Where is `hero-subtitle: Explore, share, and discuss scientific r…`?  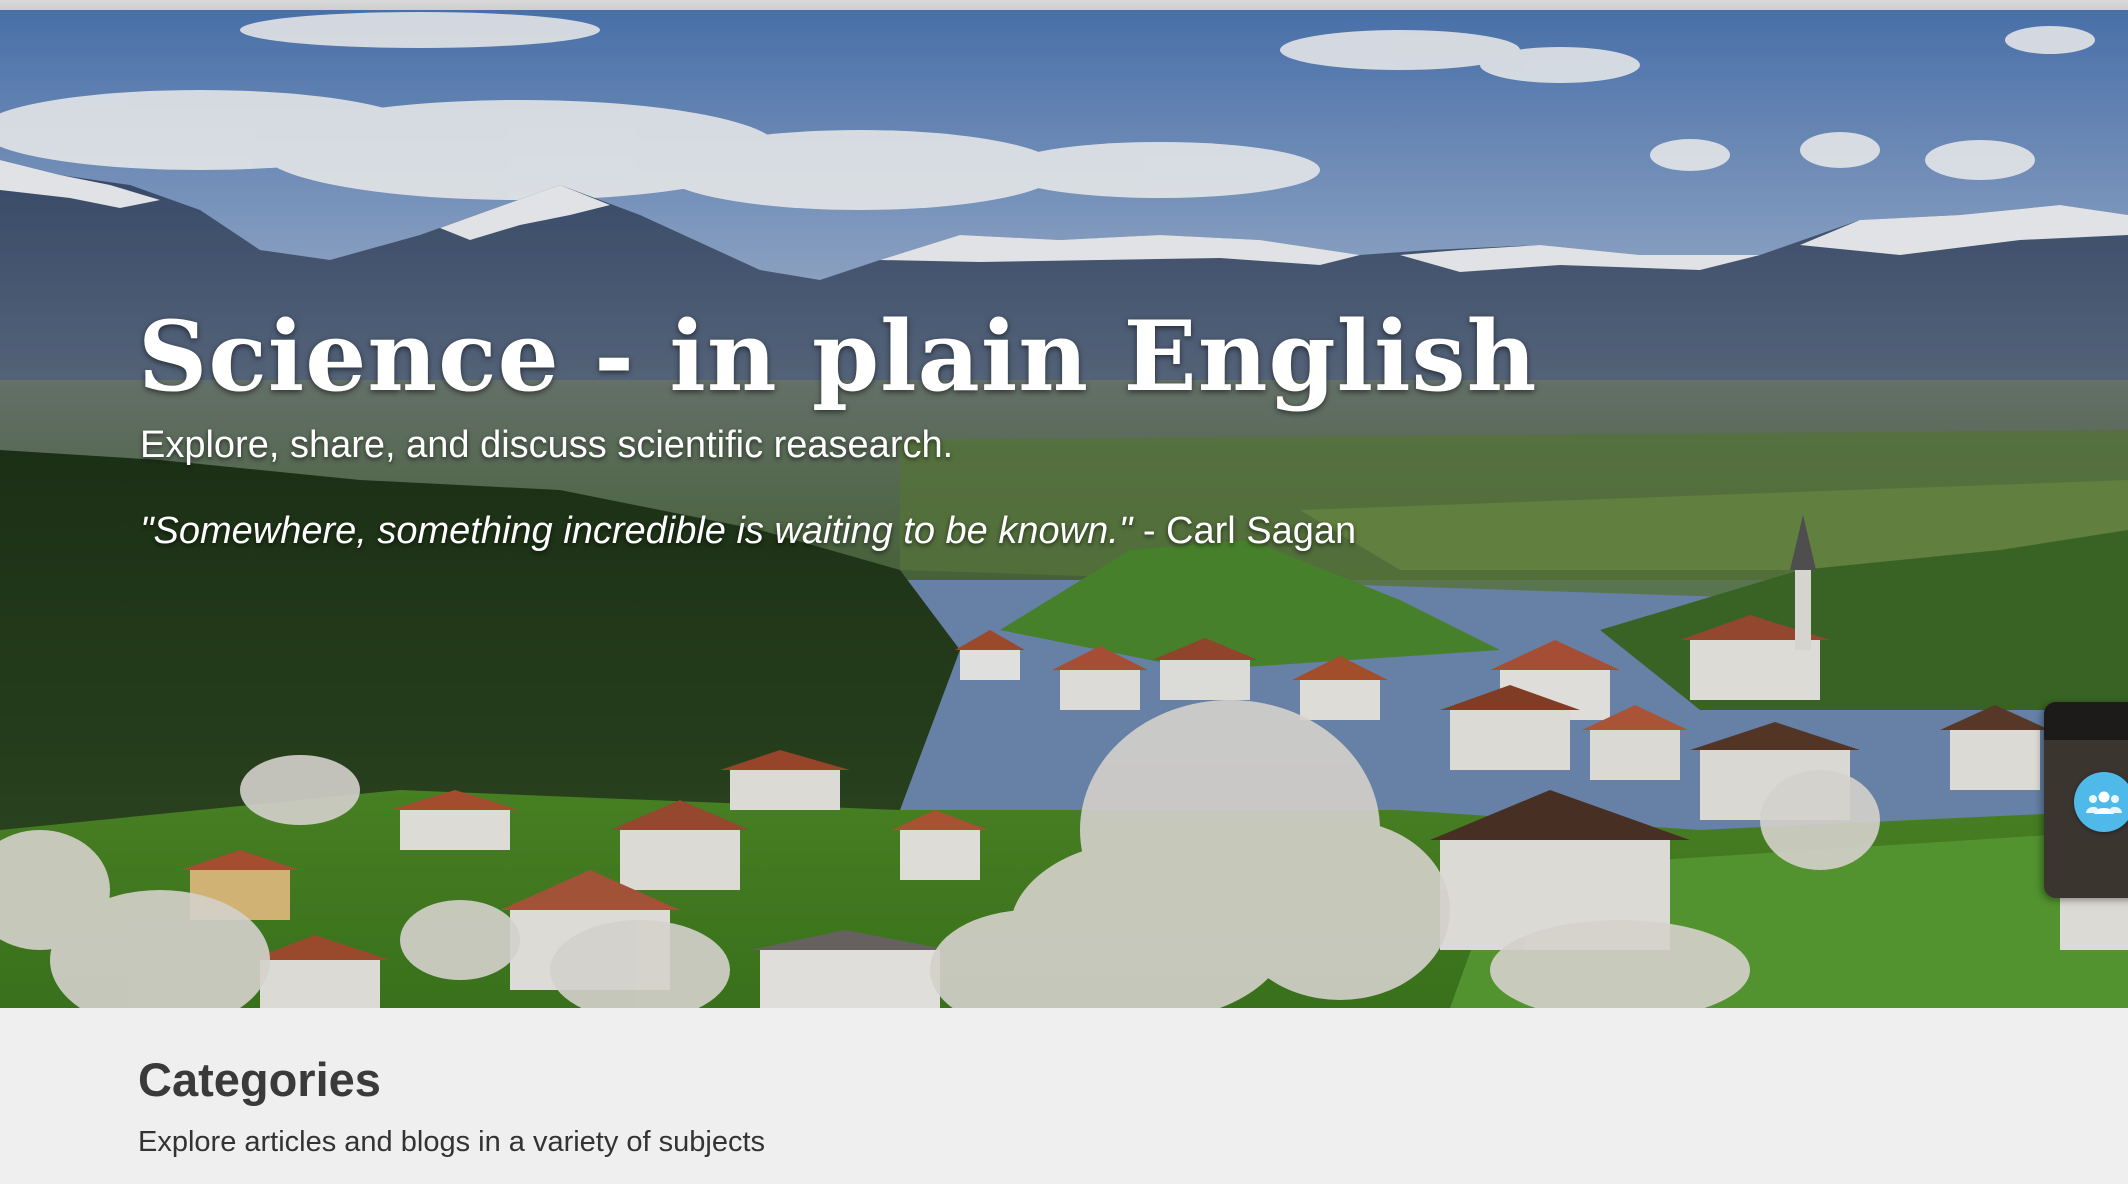
hero-subtitle: Explore, share, and discuss scientific r… is located at coordinates (547, 445).